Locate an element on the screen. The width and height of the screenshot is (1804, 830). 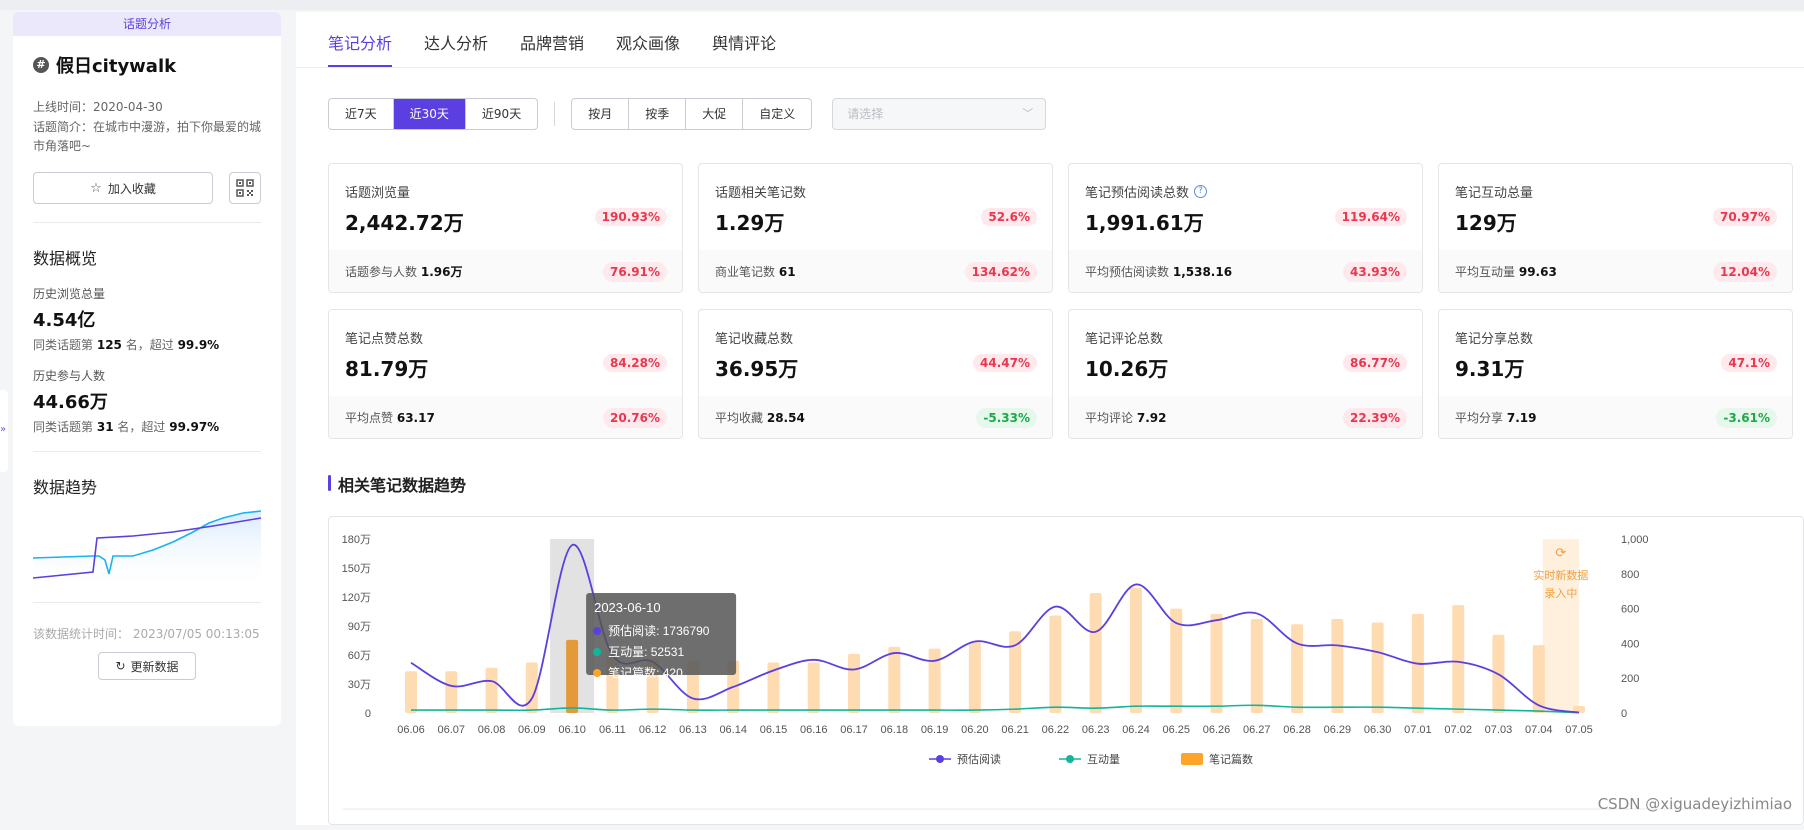
analysis-tabs: 笔记分析 达人分析 品牌营销 观众画像 舆情评论 is located at coordinates (1050, 40).